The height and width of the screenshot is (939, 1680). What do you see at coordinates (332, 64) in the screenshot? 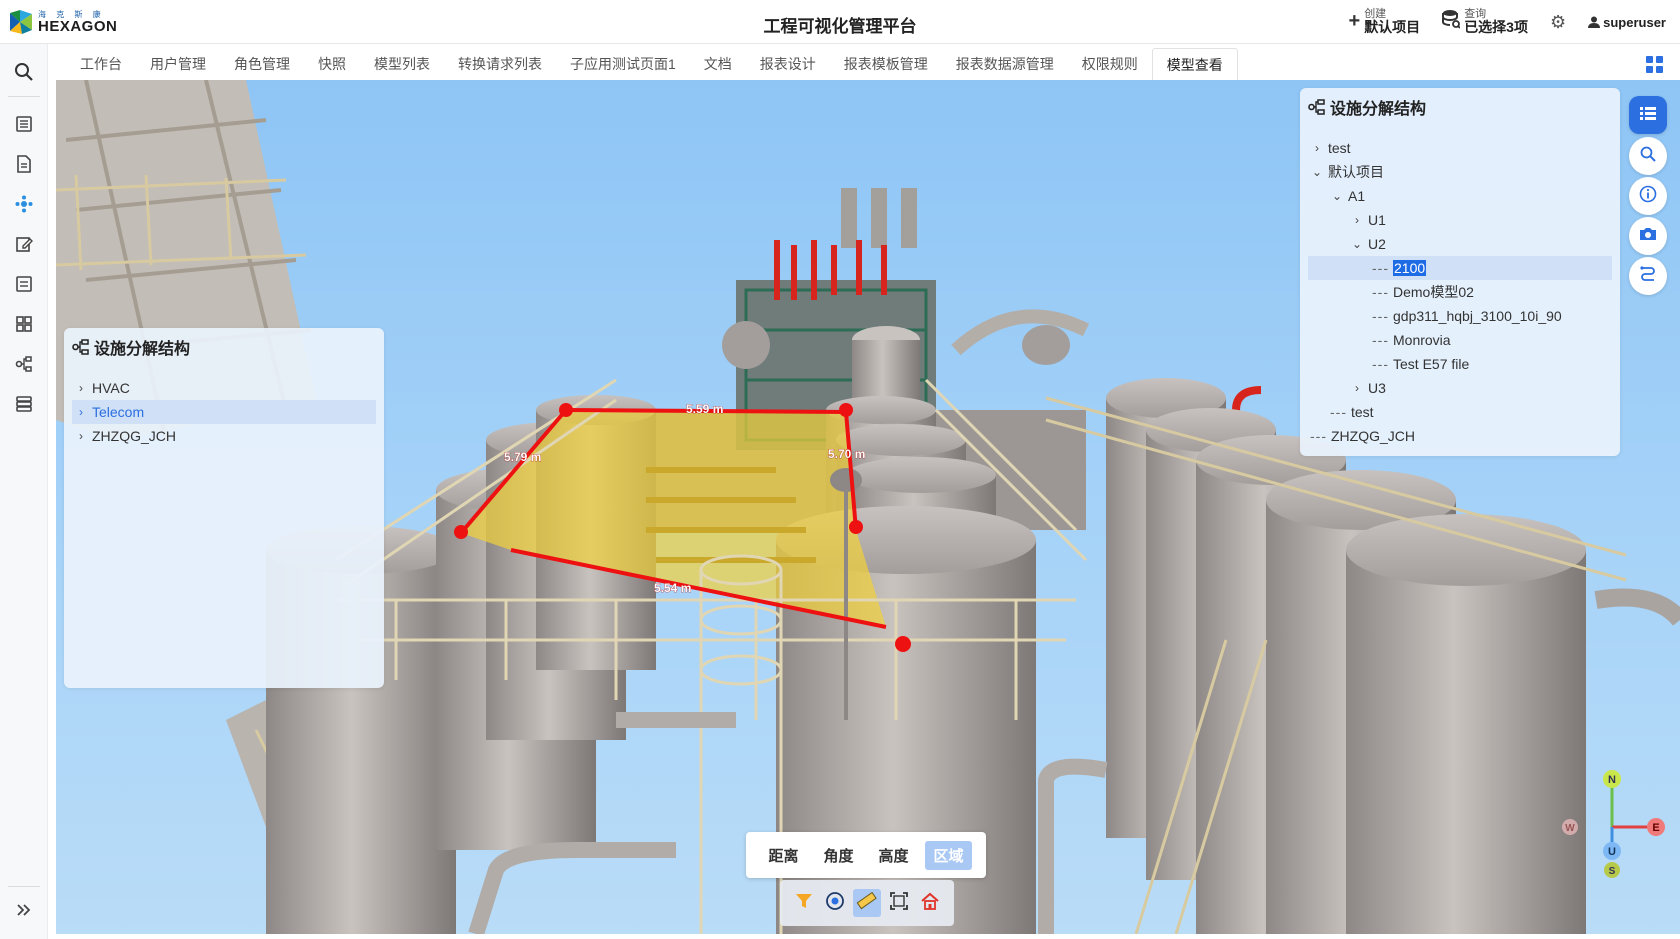
I see `tab-snapshot: 快照` at bounding box center [332, 64].